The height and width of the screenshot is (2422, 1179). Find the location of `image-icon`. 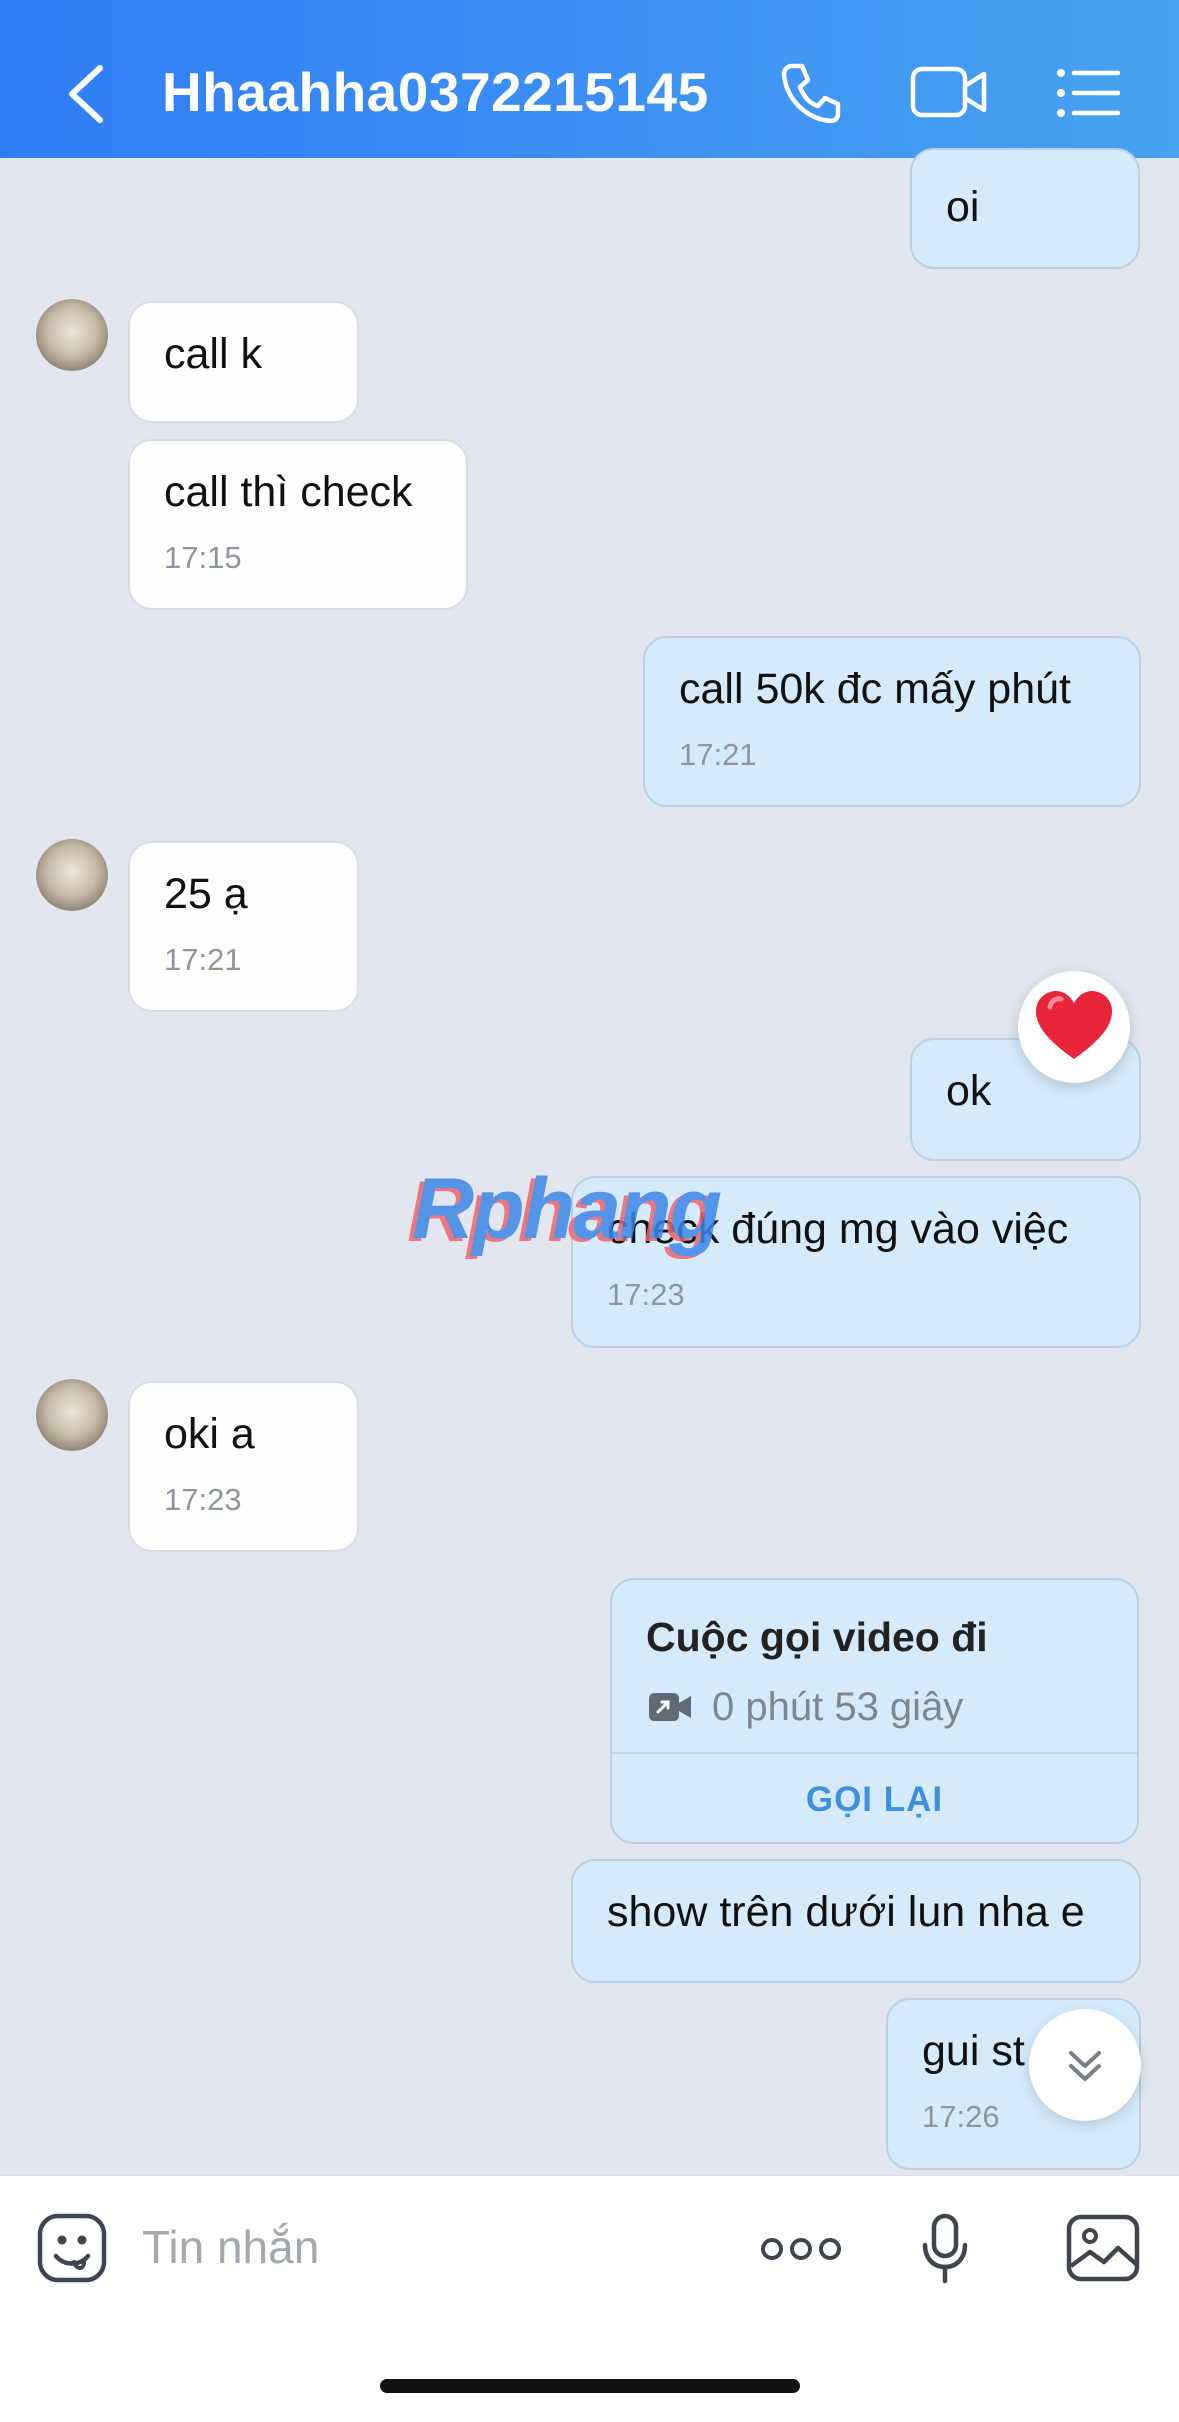

image-icon is located at coordinates (1103, 2248).